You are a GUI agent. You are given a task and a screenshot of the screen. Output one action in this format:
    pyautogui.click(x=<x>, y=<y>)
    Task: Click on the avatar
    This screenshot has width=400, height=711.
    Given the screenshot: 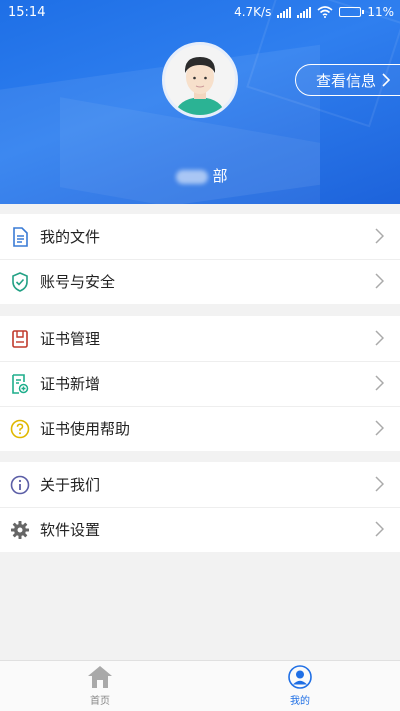 What is the action you would take?
    pyautogui.click(x=200, y=80)
    